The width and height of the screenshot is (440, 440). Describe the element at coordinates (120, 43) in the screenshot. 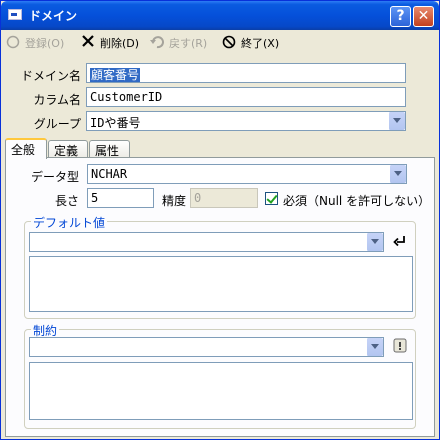

I see `delete-label: 削除(D)` at that location.